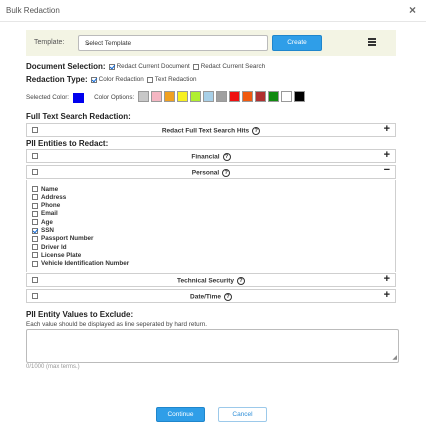  What do you see at coordinates (372, 42) in the screenshot?
I see `list-icon` at bounding box center [372, 42].